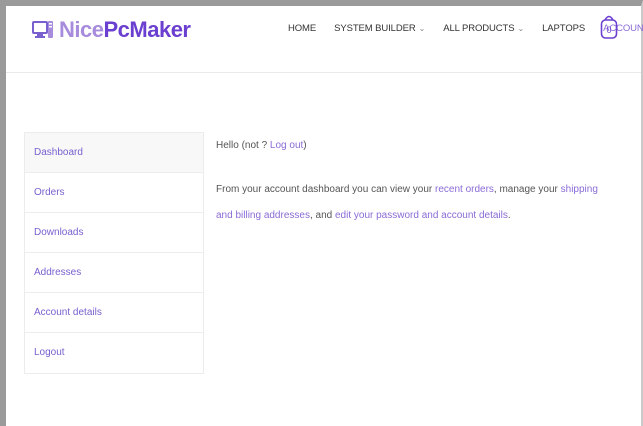 The height and width of the screenshot is (426, 643). Describe the element at coordinates (42, 29) in the screenshot. I see `computer-icon` at that location.